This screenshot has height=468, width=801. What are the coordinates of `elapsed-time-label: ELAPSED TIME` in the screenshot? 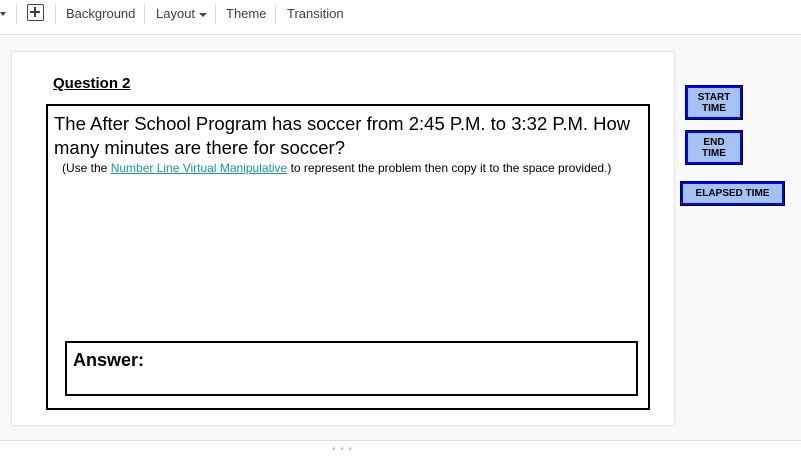 It's located at (732, 193).